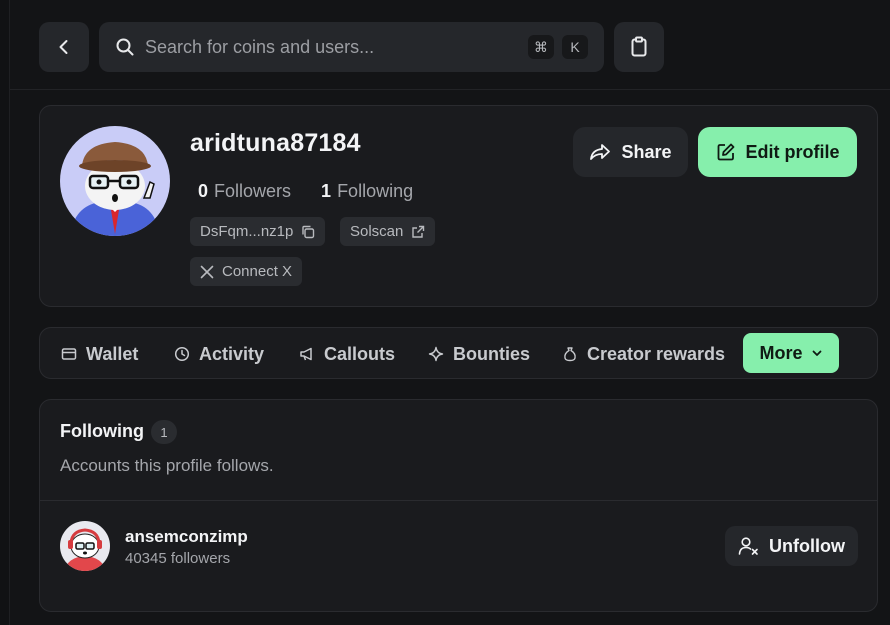 The width and height of the screenshot is (890, 625). I want to click on edit-profile-button: Edit profile, so click(777, 152).